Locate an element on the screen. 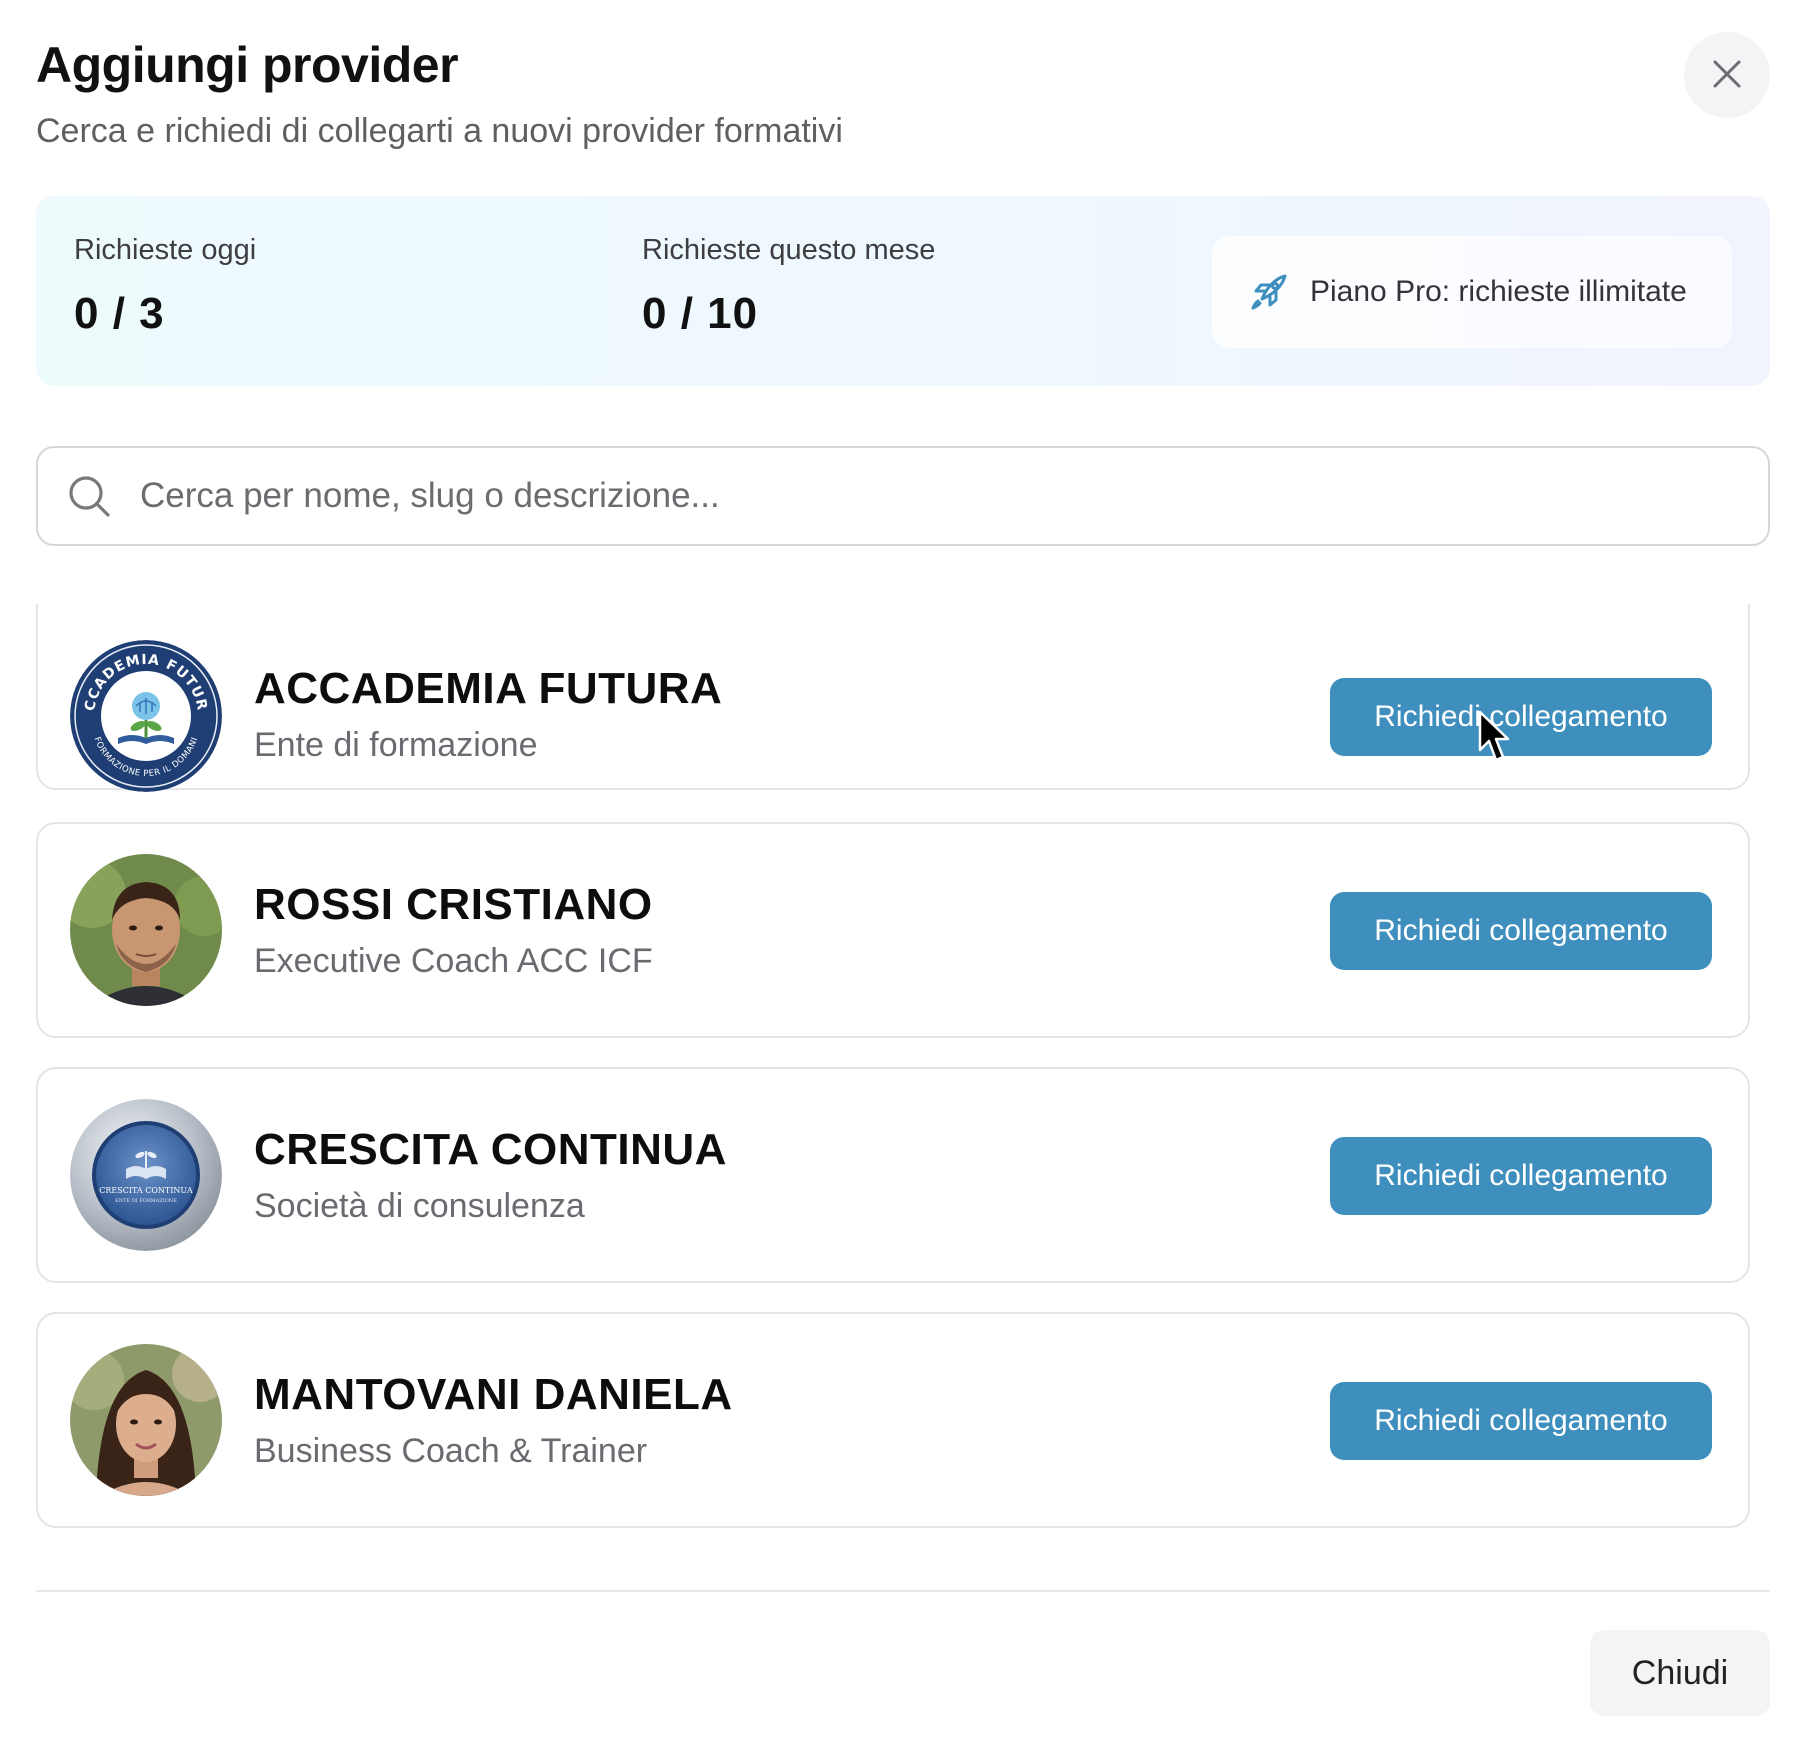 The width and height of the screenshot is (1794, 1746). svg-text: ENTE DI FORMAZIONE is located at coordinates (146, 1201).